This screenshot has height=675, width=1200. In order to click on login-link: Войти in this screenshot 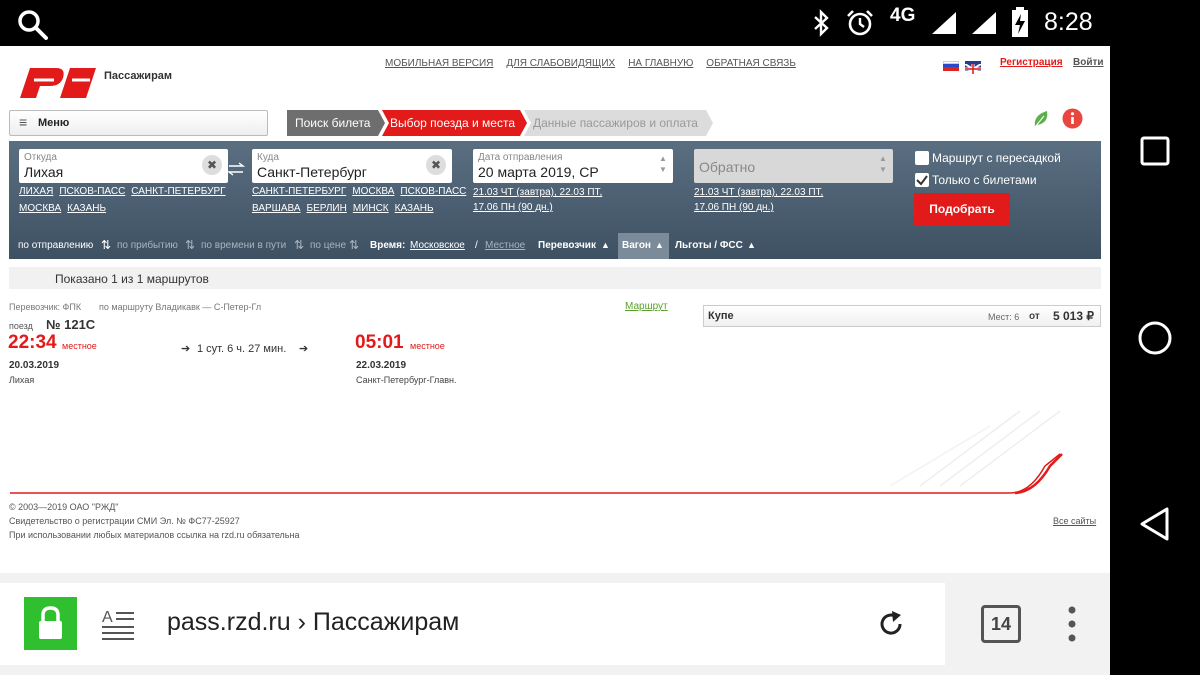, I will do `click(1088, 62)`.